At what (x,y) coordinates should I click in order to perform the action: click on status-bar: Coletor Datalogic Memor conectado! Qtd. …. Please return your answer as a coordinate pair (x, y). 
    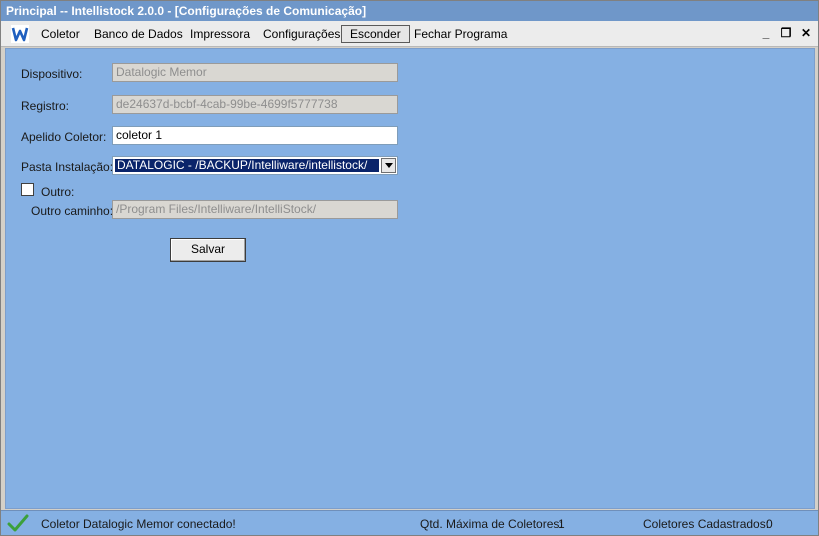
    Looking at the image, I should click on (409, 522).